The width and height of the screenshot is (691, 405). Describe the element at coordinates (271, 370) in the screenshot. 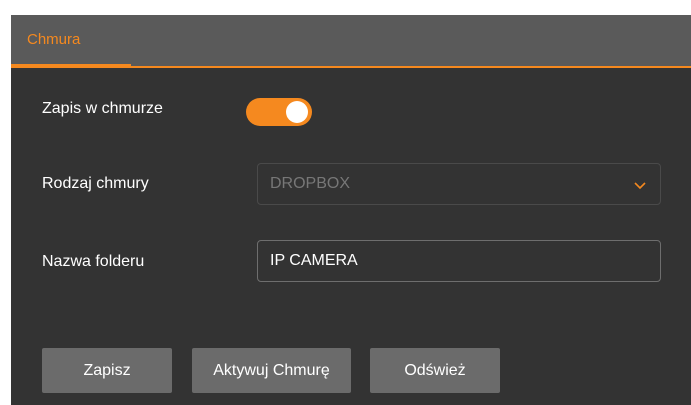

I see `activate-cloud-button: Aktywuj Chmurę` at that location.